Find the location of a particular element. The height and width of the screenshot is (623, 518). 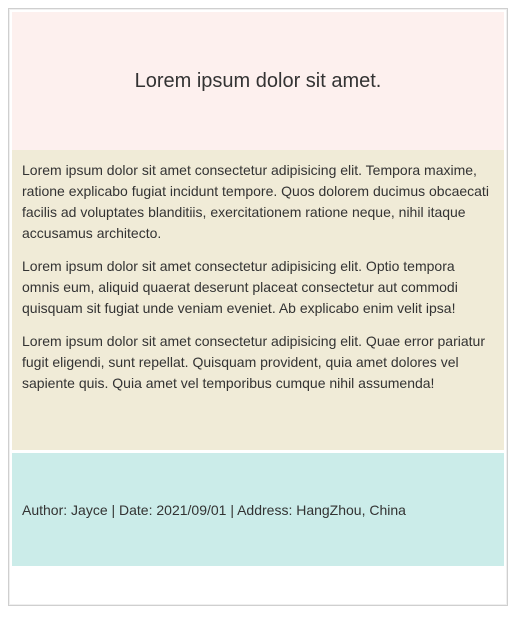

page-title: Lorem ipsum dolor sit amet. is located at coordinates (258, 81).